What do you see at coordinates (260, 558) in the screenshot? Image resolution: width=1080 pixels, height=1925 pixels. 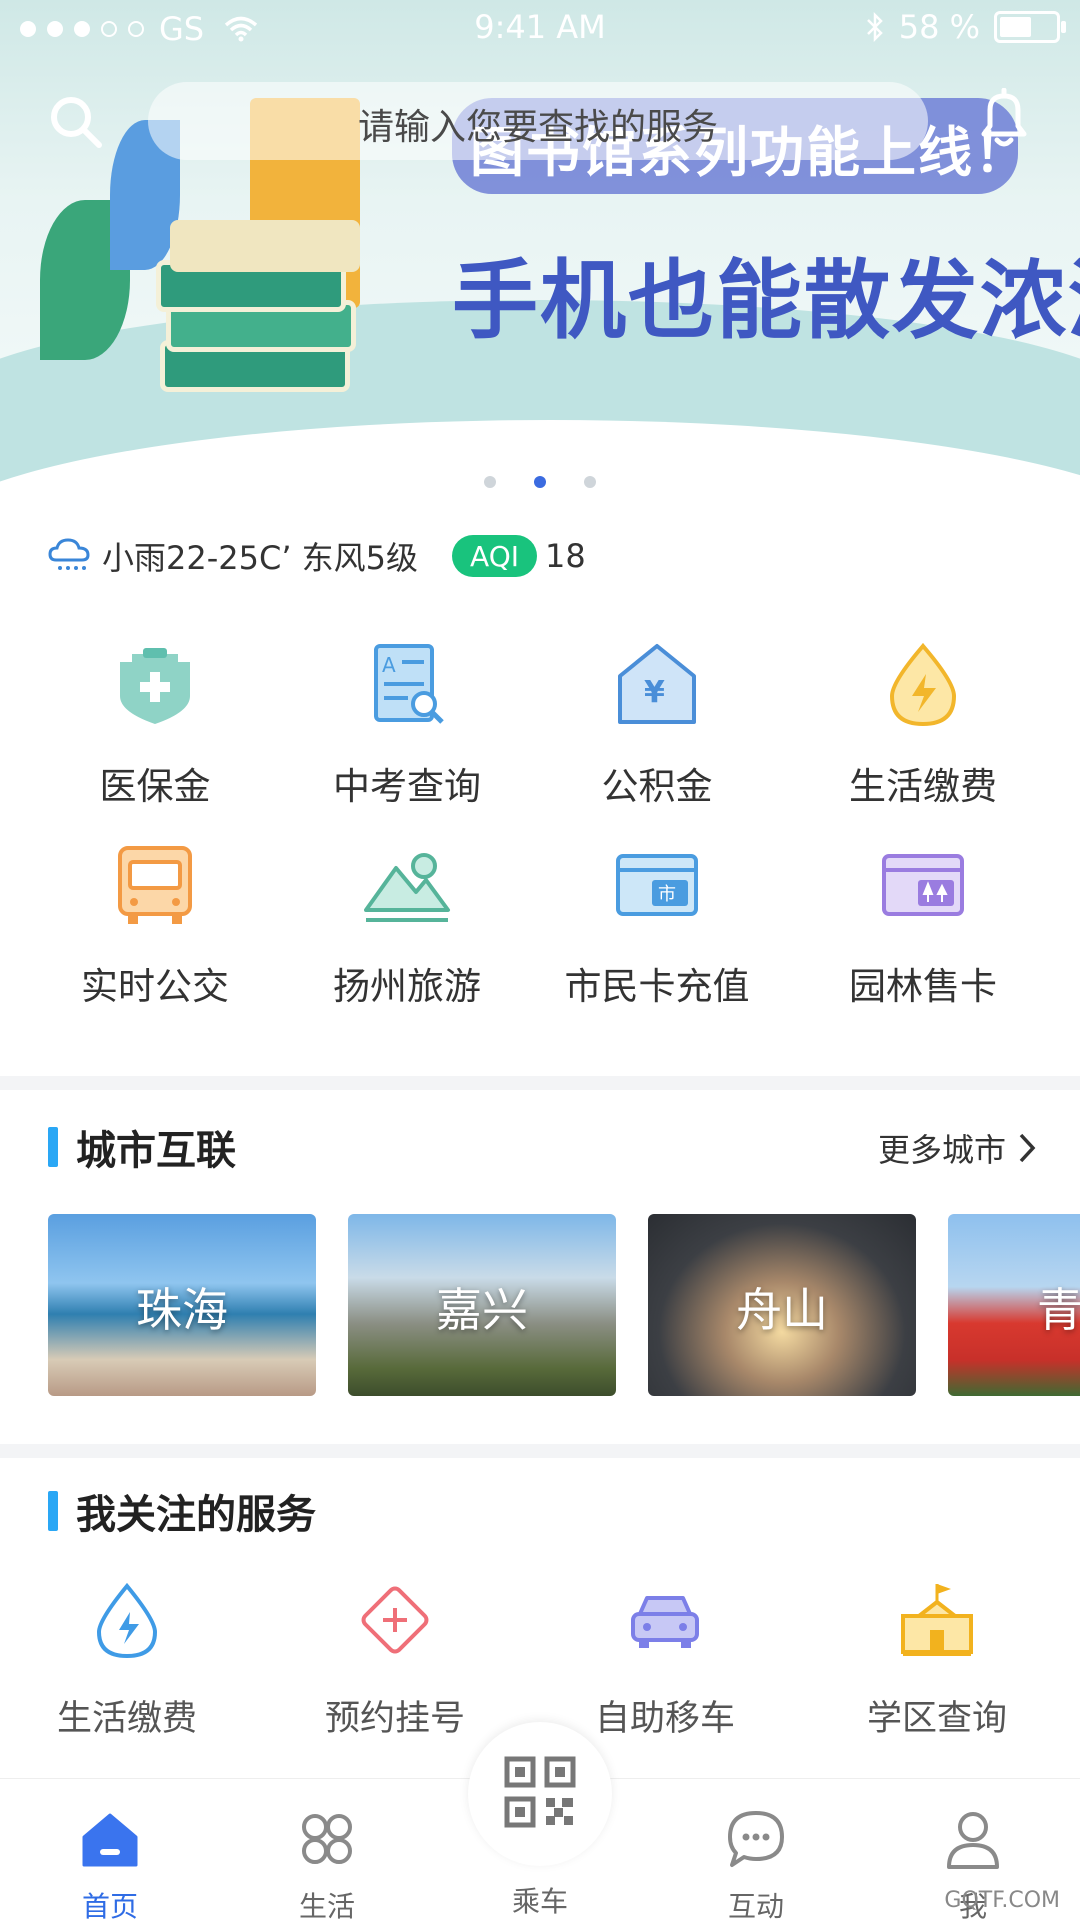 I see `weather-text: 小雨22-25C’ 东风5级` at bounding box center [260, 558].